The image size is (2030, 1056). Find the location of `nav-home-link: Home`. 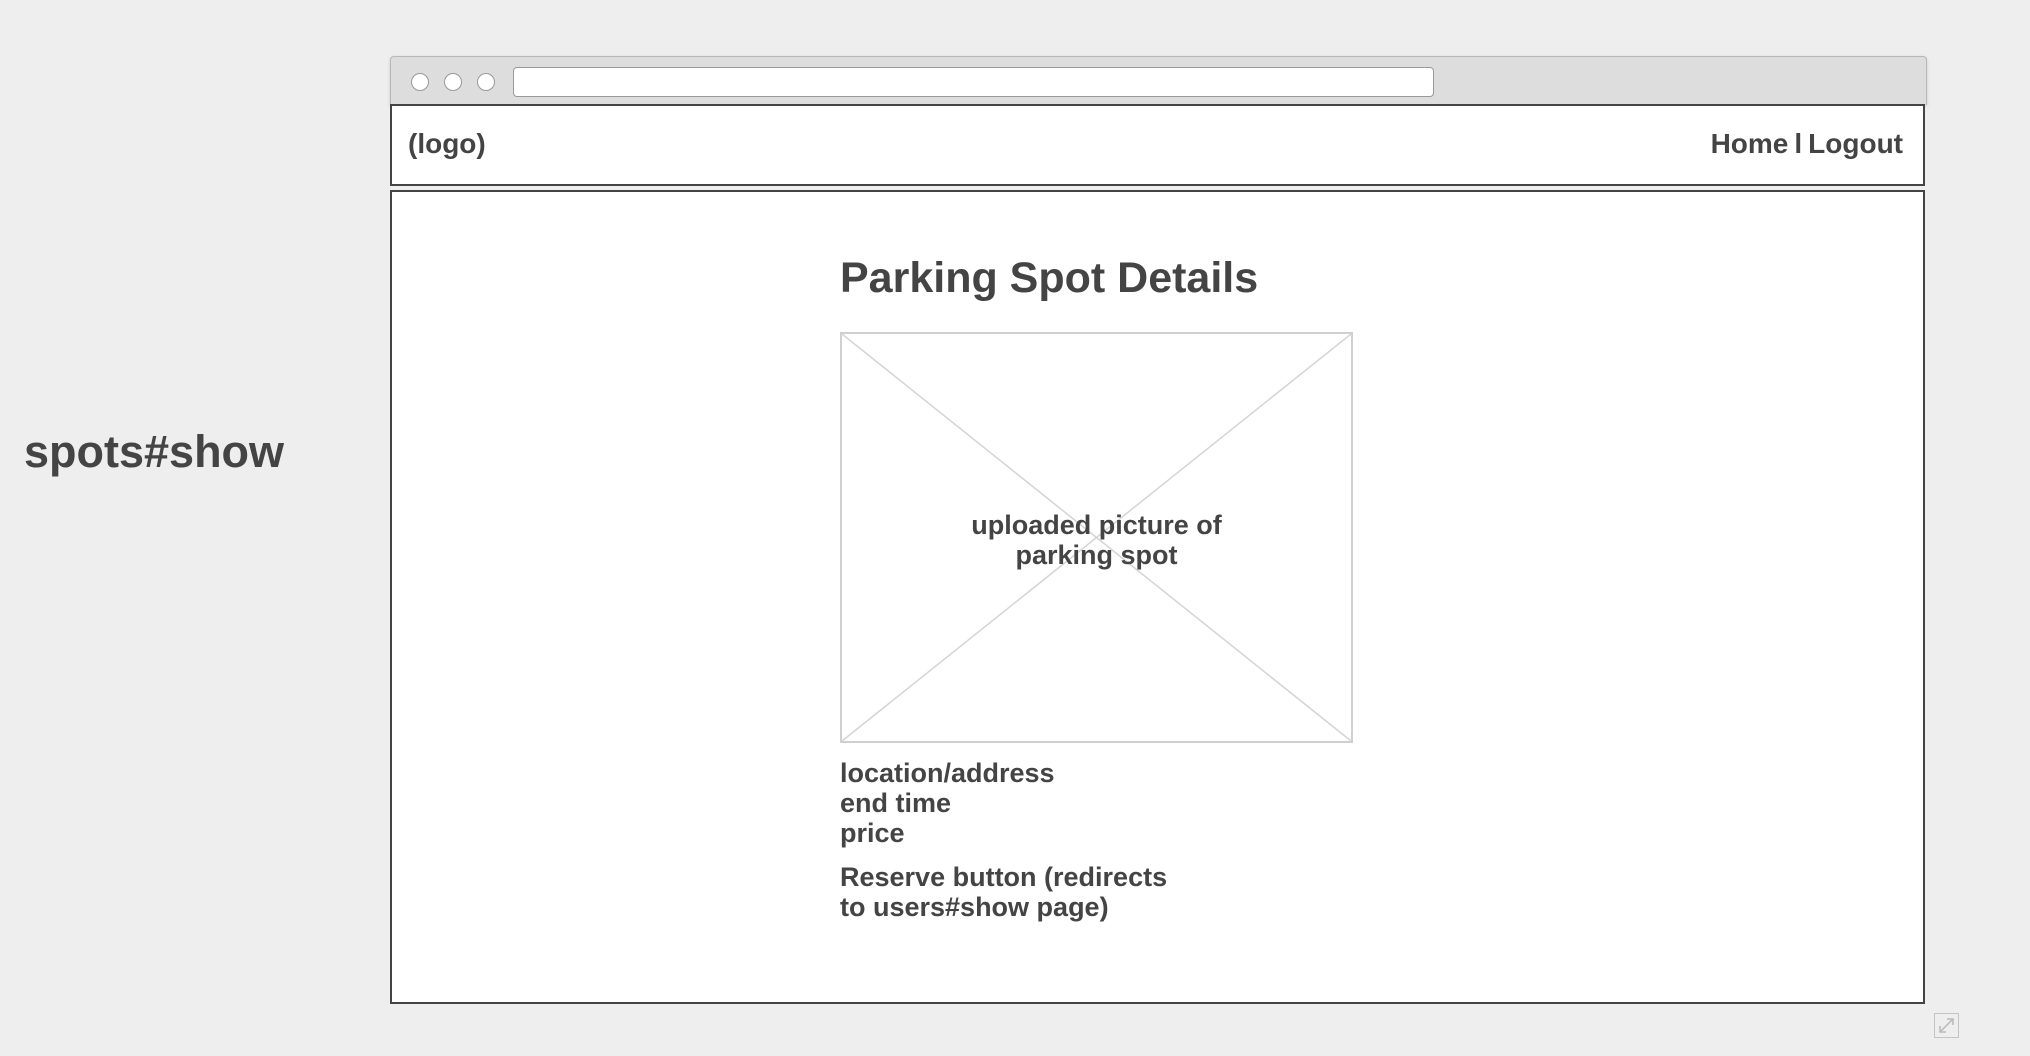

nav-home-link: Home is located at coordinates (1750, 143).